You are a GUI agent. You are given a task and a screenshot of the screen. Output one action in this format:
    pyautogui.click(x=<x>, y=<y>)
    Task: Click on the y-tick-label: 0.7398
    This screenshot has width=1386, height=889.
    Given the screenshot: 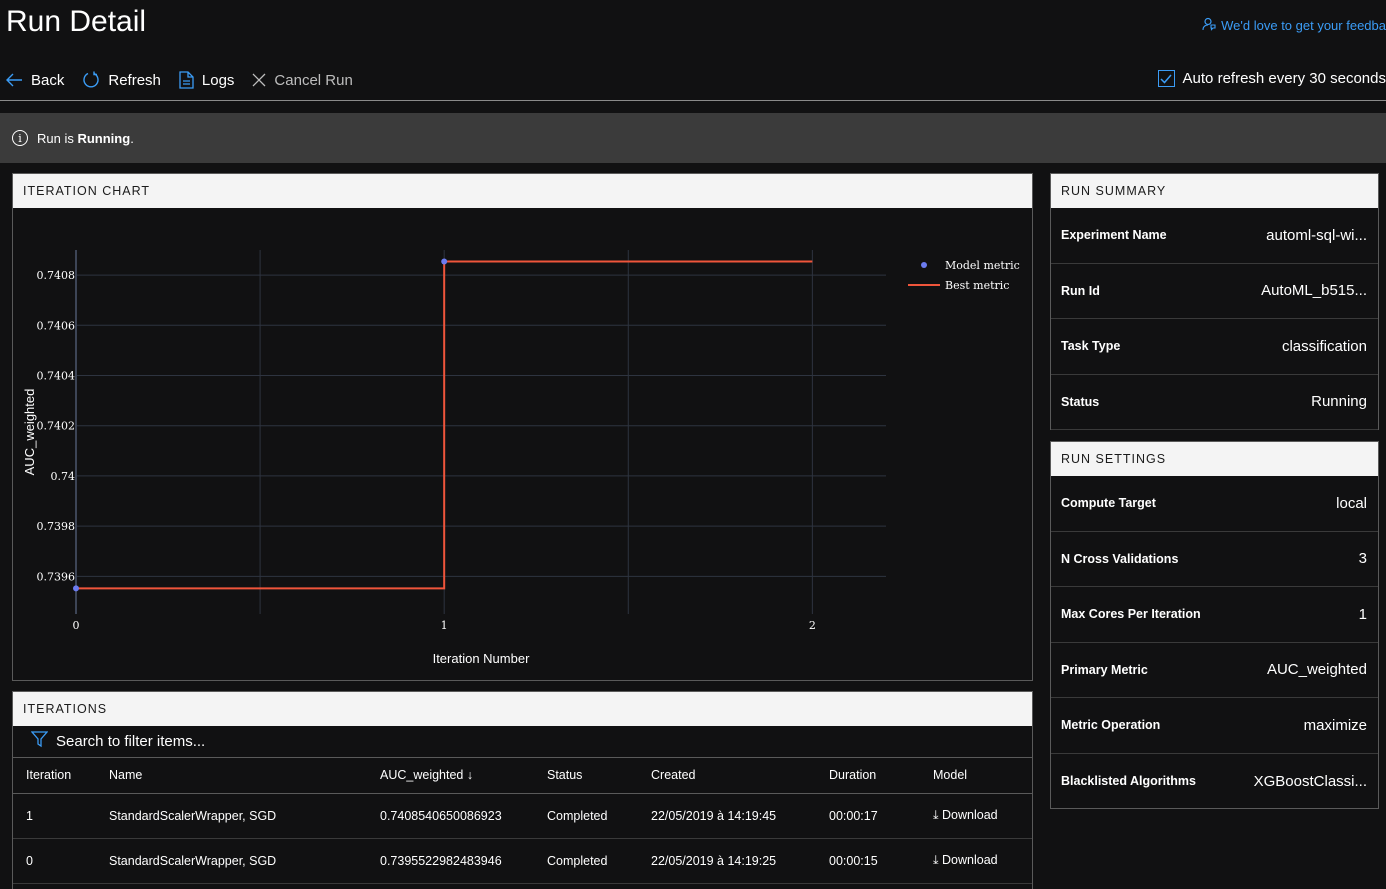 What is the action you would take?
    pyautogui.click(x=56, y=526)
    